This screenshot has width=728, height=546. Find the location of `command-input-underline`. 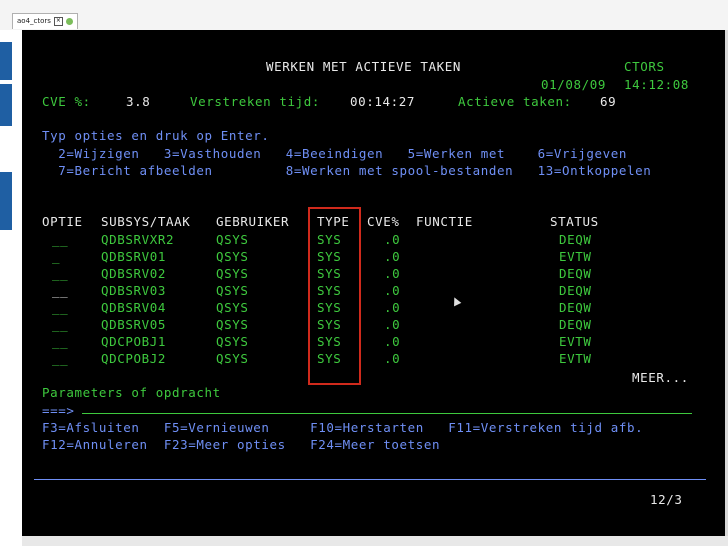

command-input-underline is located at coordinates (387, 413).